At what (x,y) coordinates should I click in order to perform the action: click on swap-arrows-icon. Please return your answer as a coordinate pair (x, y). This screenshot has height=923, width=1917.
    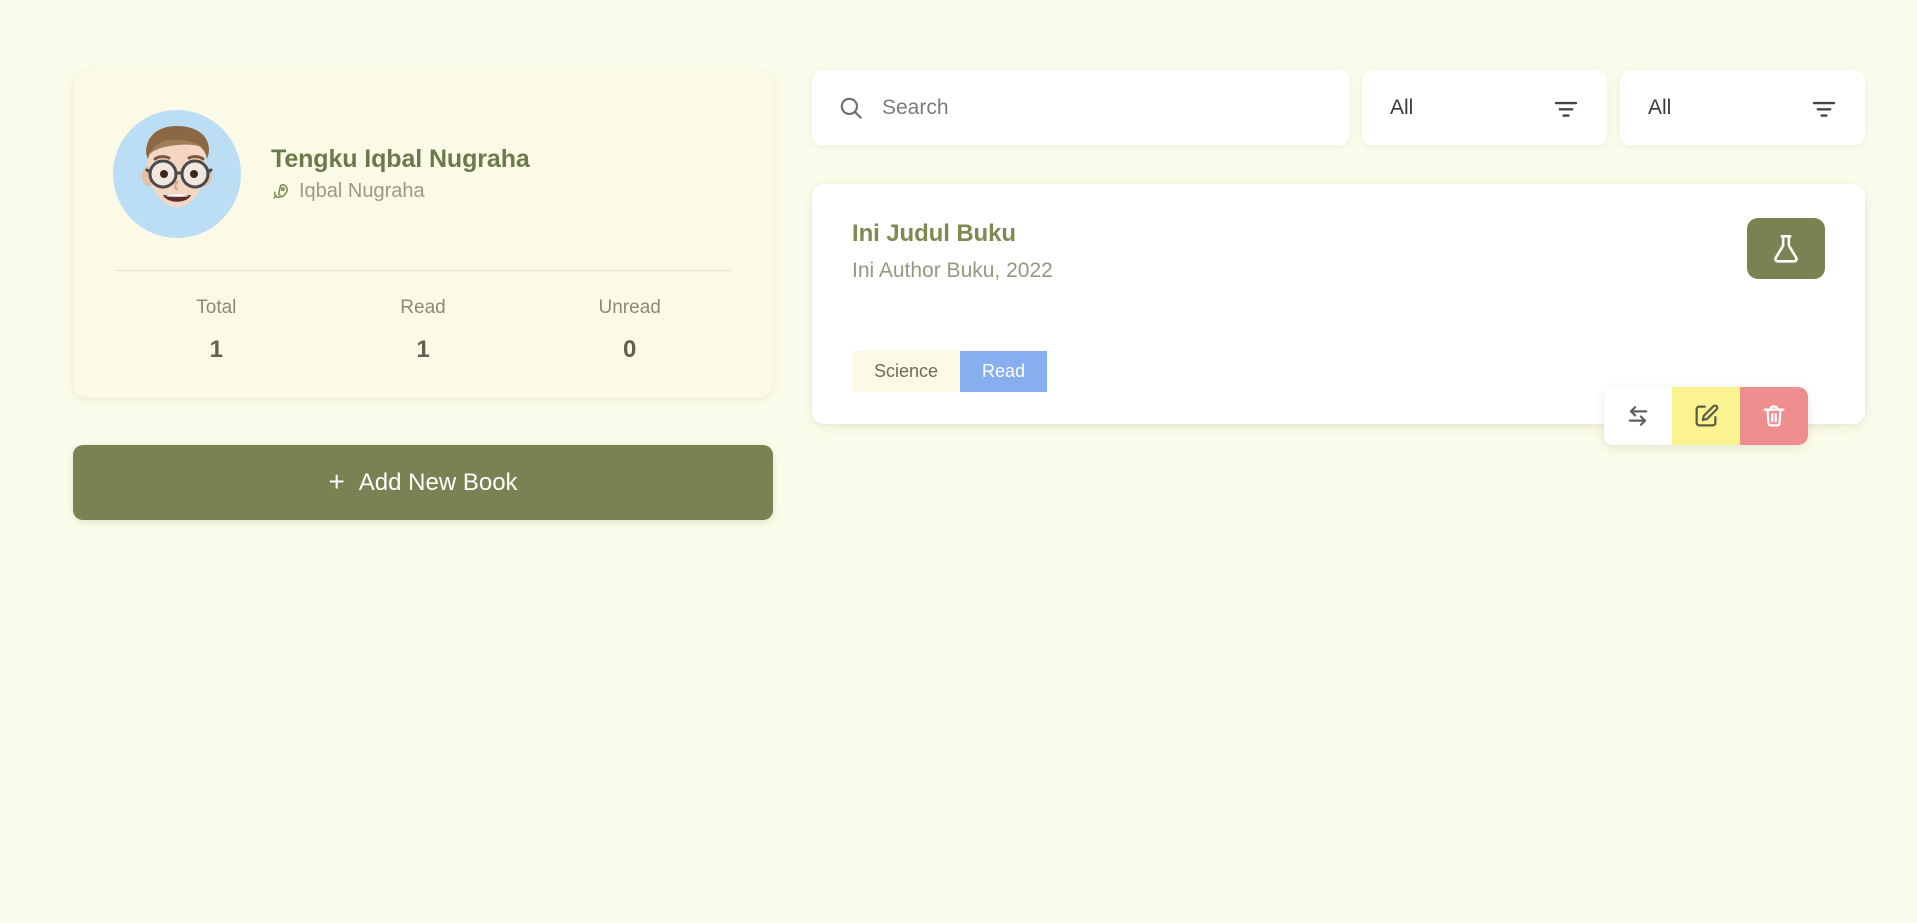
    Looking at the image, I should click on (1638, 416).